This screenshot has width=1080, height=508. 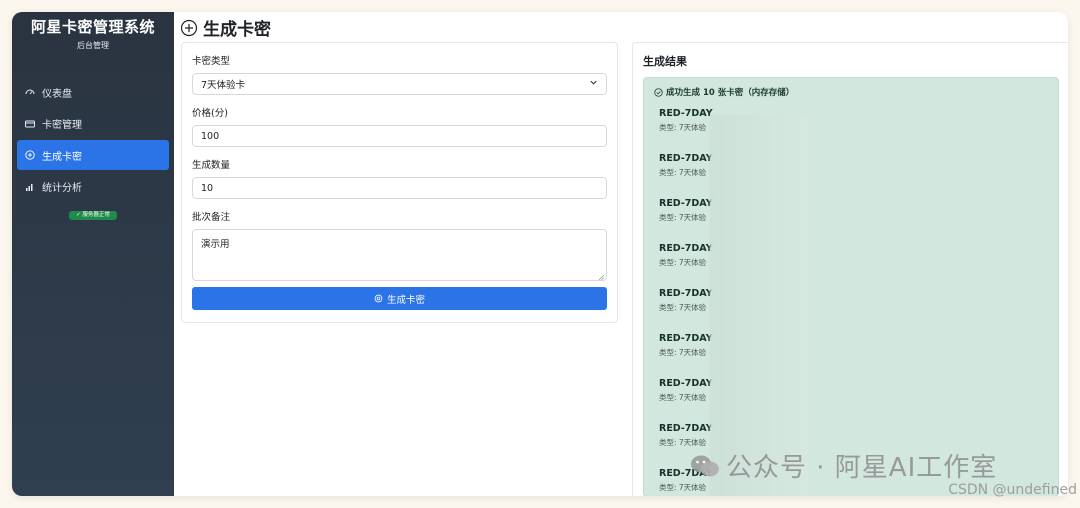 What do you see at coordinates (658, 92) in the screenshot?
I see `check-circle-icon` at bounding box center [658, 92].